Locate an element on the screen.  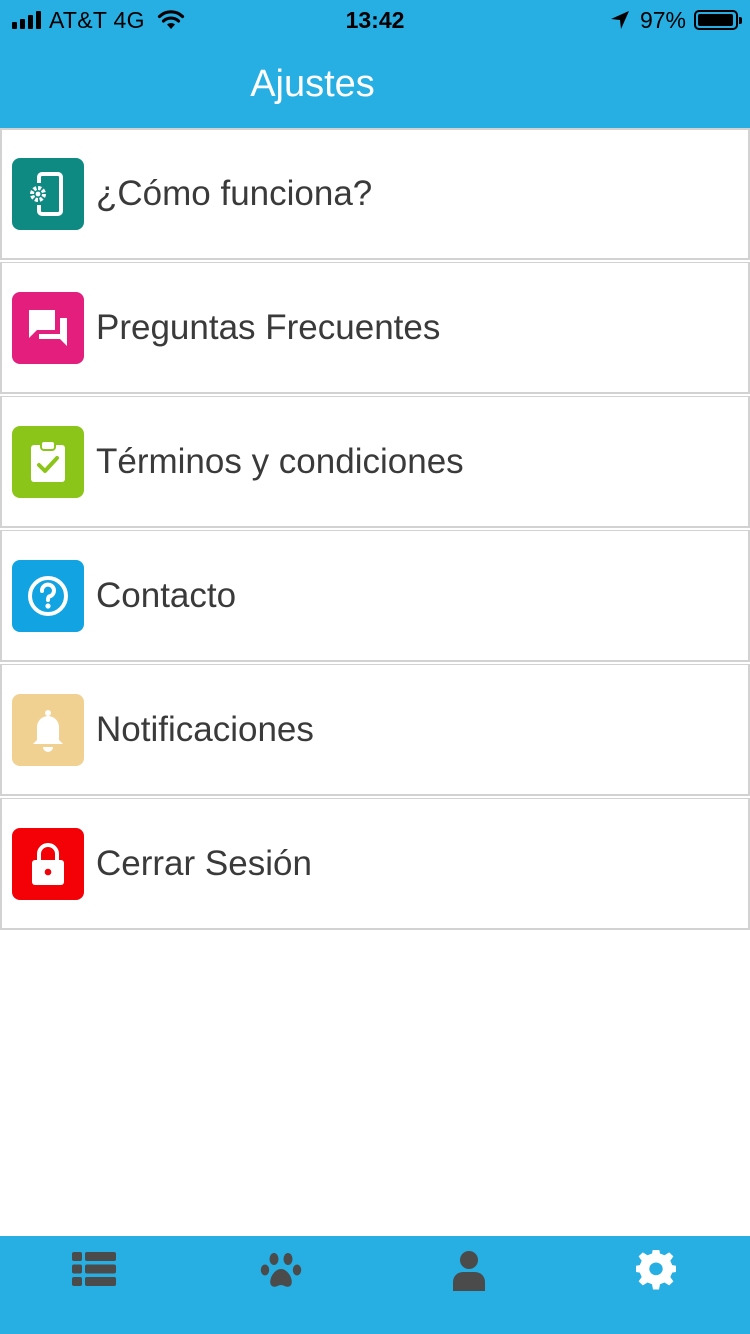
menu-item-label: Preguntas Frecuentes is located at coordinates (268, 327).